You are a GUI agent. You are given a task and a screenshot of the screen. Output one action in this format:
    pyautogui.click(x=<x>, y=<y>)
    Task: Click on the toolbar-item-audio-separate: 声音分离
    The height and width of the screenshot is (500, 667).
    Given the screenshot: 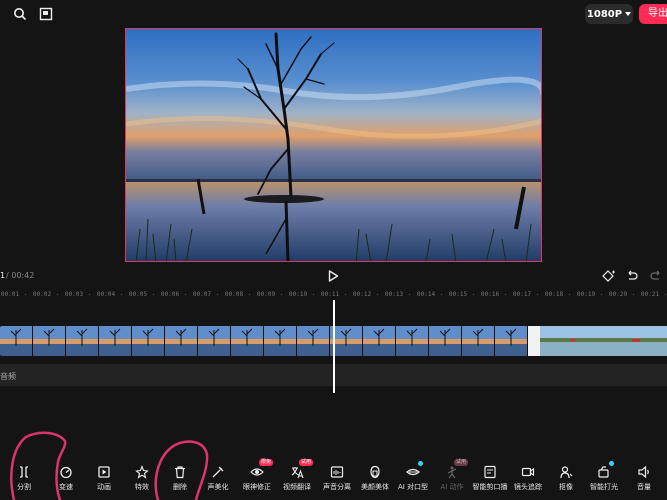 What is the action you would take?
    pyautogui.click(x=337, y=477)
    